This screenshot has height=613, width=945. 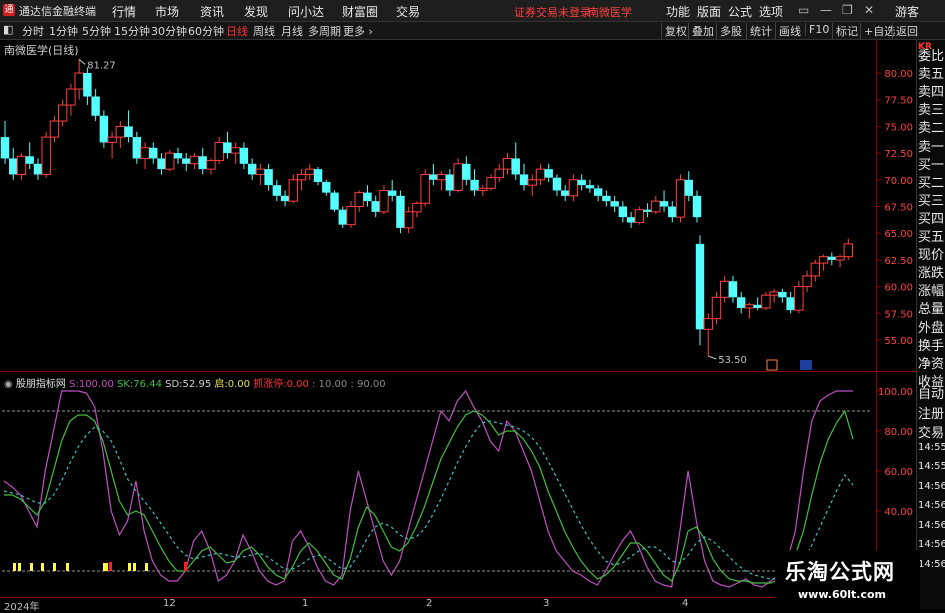 I want to click on side-item-10: 买五, so click(x=931, y=237).